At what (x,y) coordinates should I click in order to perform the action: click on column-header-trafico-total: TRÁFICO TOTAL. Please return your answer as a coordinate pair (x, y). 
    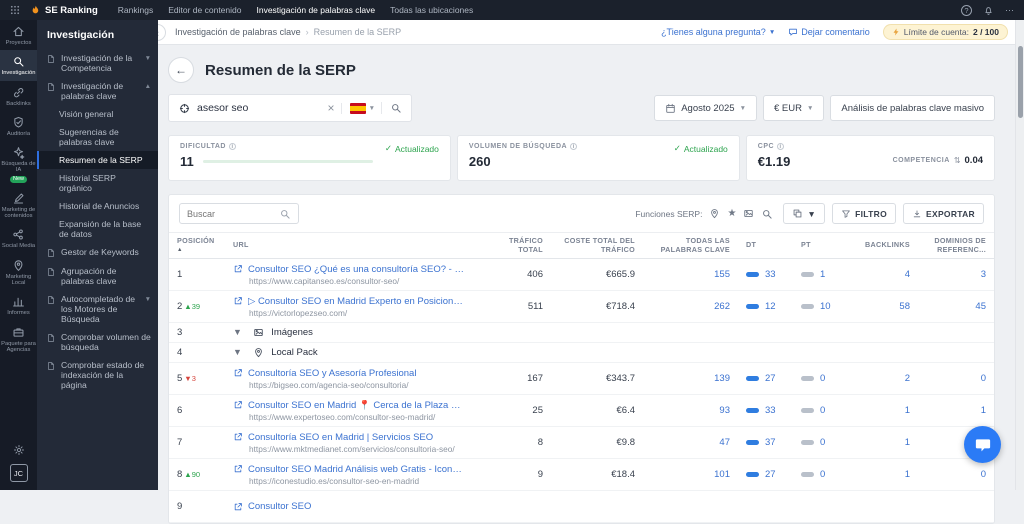
    Looking at the image, I should click on (513, 245).